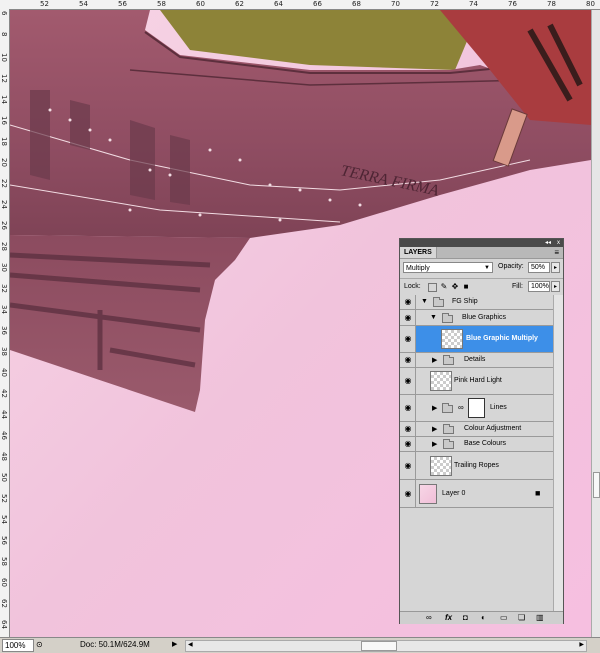  I want to click on tab-layers: LAYERS, so click(418, 252).